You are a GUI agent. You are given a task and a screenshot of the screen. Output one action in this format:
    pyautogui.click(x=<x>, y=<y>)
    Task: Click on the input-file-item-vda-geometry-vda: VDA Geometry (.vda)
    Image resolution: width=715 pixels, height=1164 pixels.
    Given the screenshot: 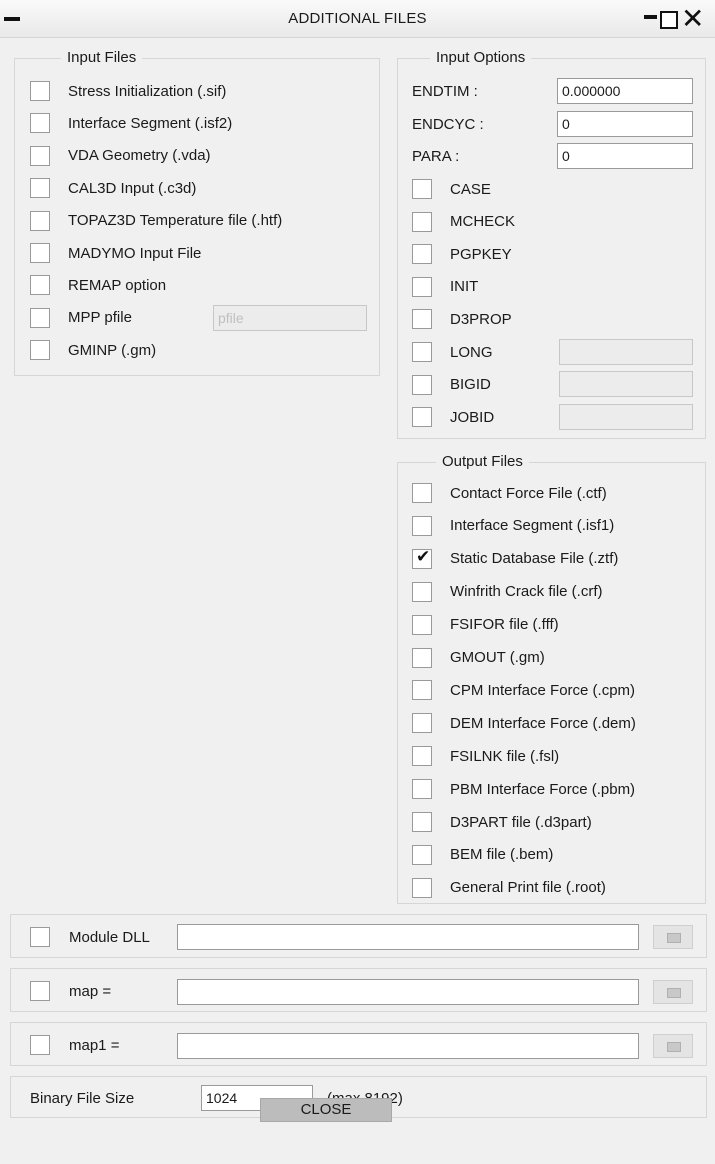 What is the action you would take?
    pyautogui.click(x=120, y=156)
    